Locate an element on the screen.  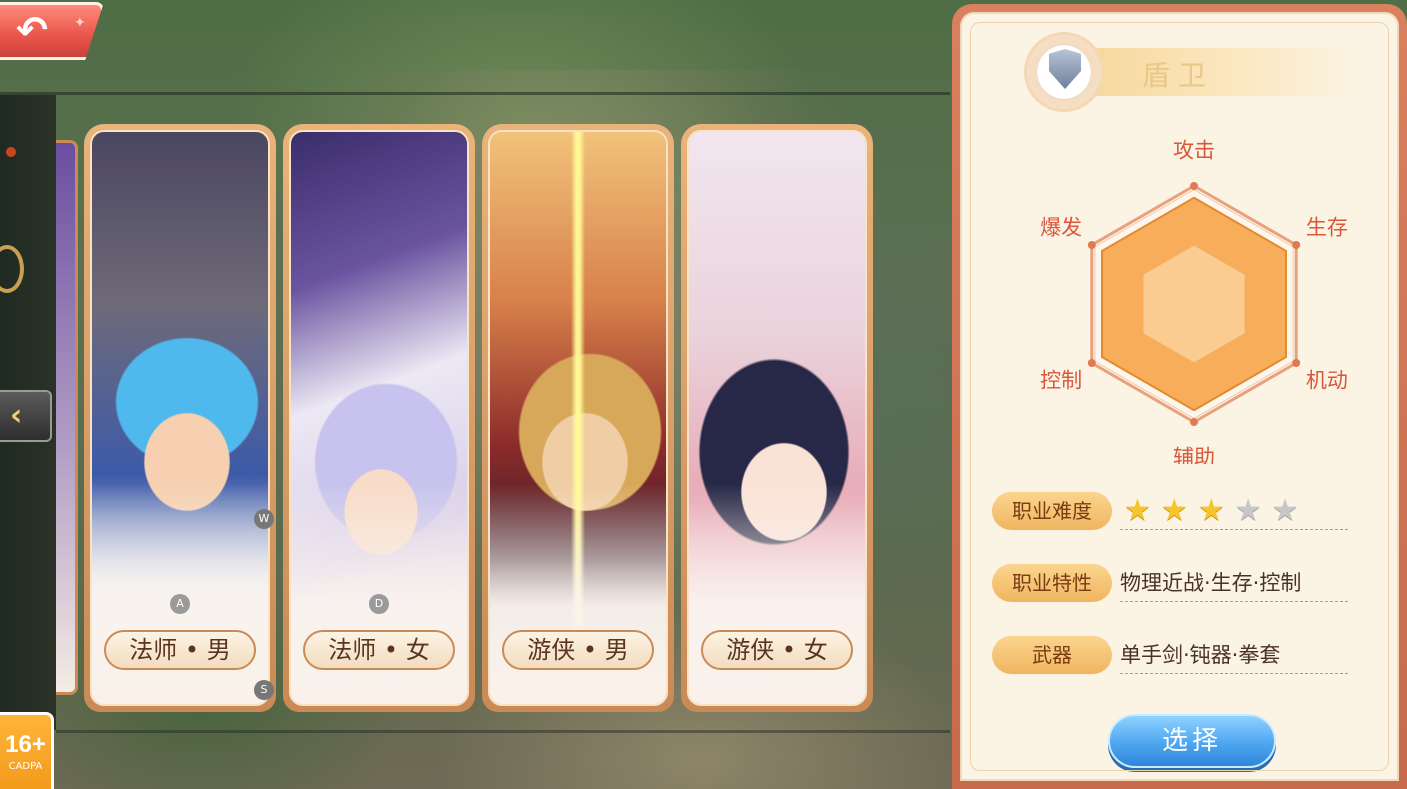
character-card-ranger-female: 游侠 • 女 is located at coordinates (777, 418).